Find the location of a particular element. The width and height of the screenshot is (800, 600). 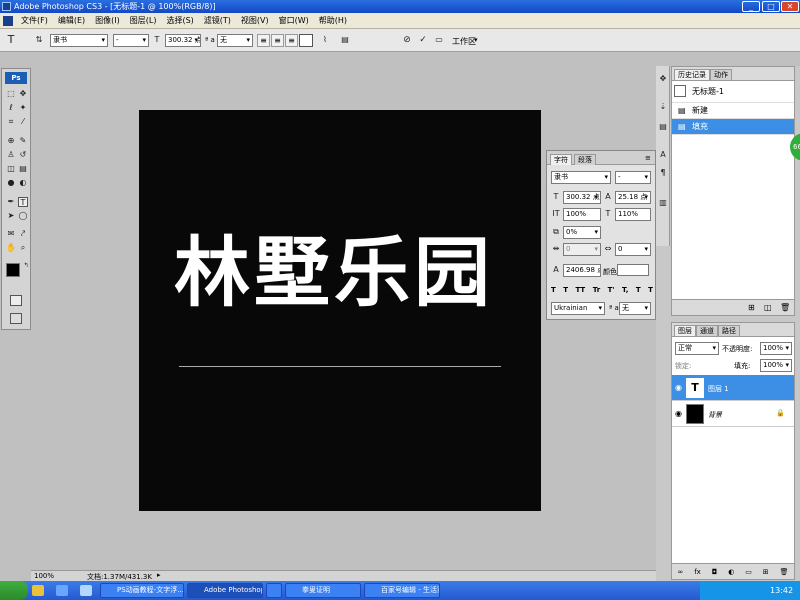

layer-name: 背景 is located at coordinates (715, 415).